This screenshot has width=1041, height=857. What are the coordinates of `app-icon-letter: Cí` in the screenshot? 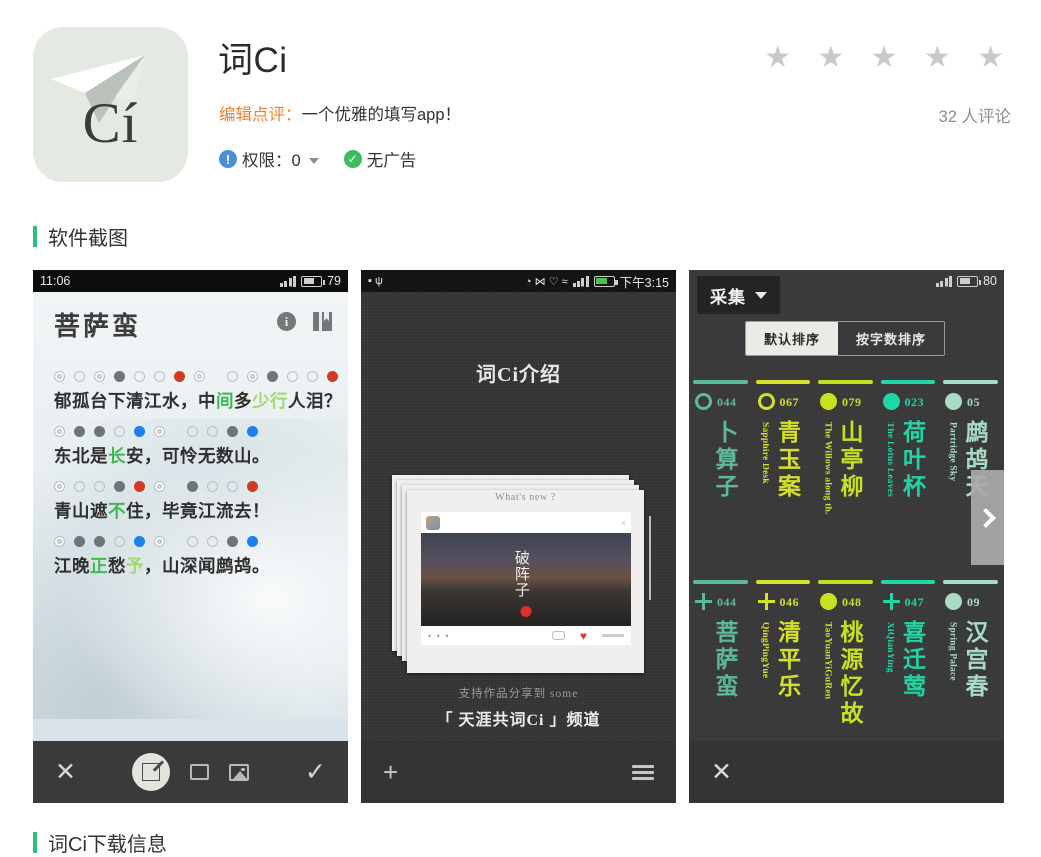 It's located at (110, 123).